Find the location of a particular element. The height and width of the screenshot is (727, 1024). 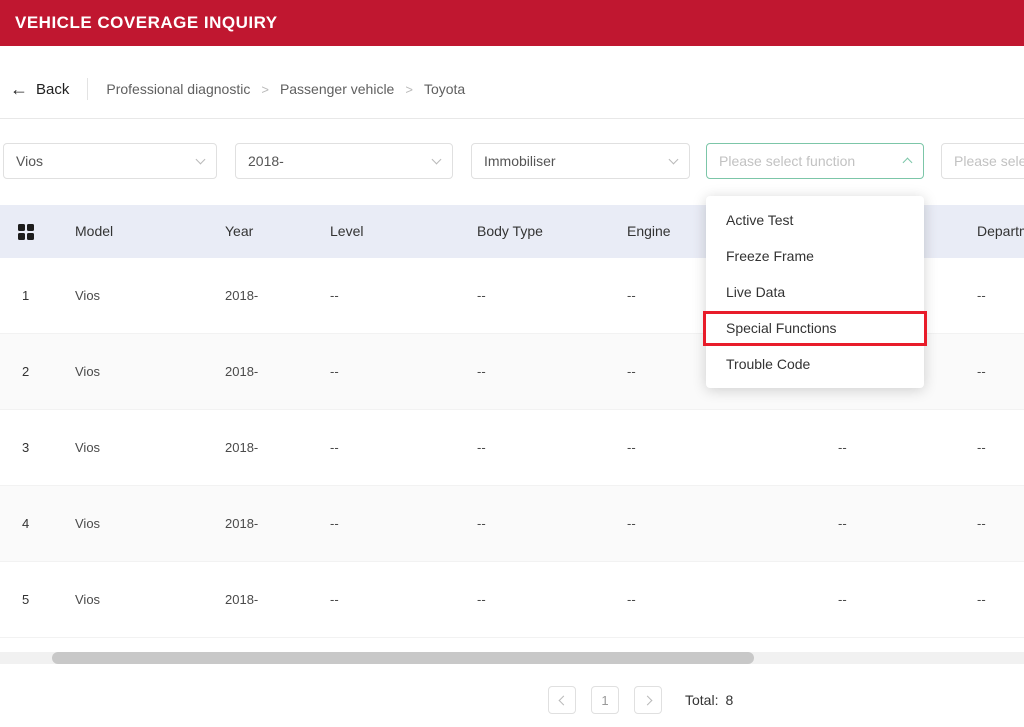

extra-select-placeholder: Please select is located at coordinates (989, 161).